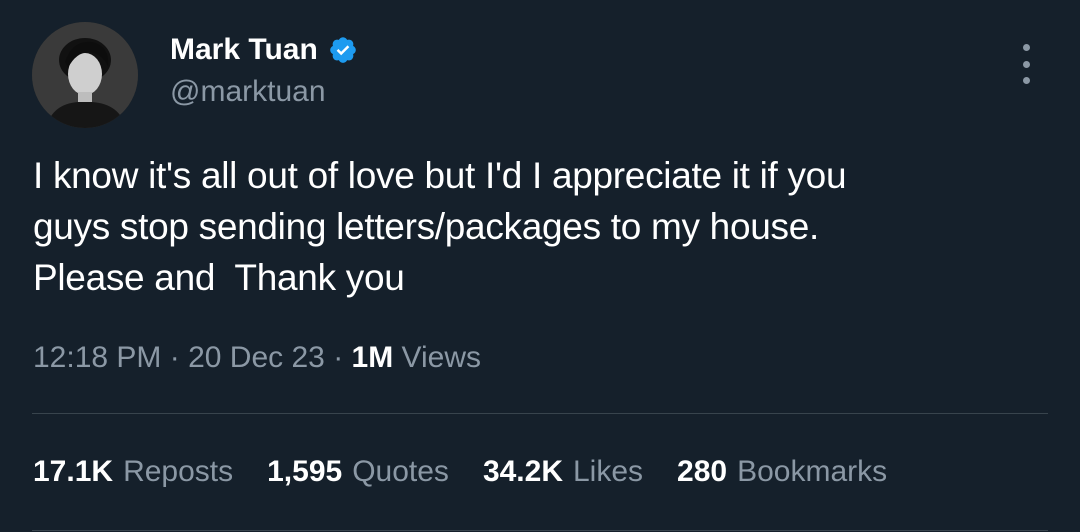 Image resolution: width=1080 pixels, height=532 pixels. I want to click on reposts-count: 17.1K, so click(73, 471).